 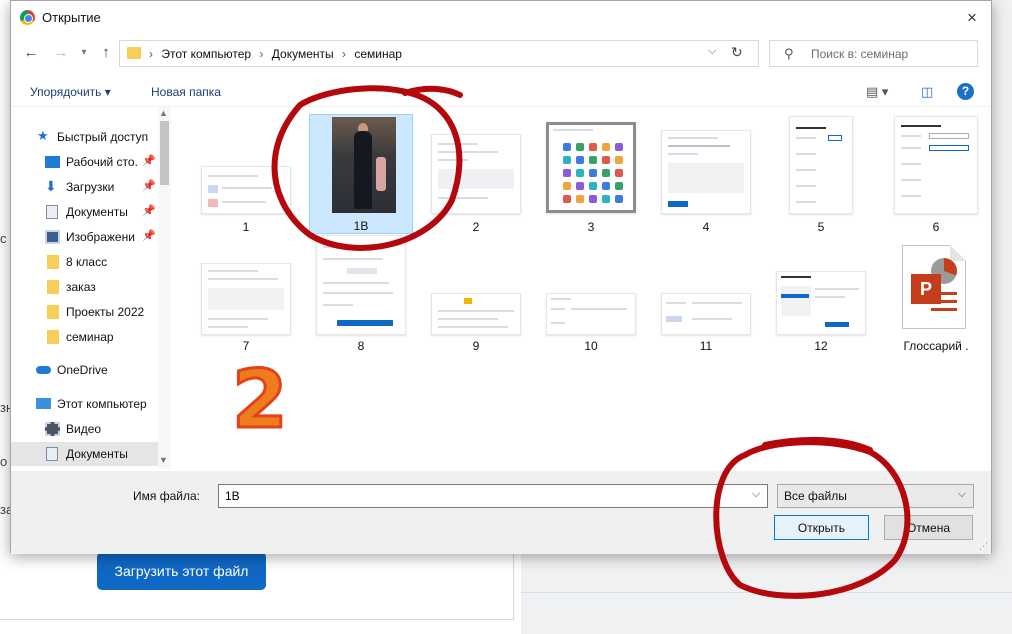 I want to click on breadcrumb-item: Документы, so click(x=303, y=54).